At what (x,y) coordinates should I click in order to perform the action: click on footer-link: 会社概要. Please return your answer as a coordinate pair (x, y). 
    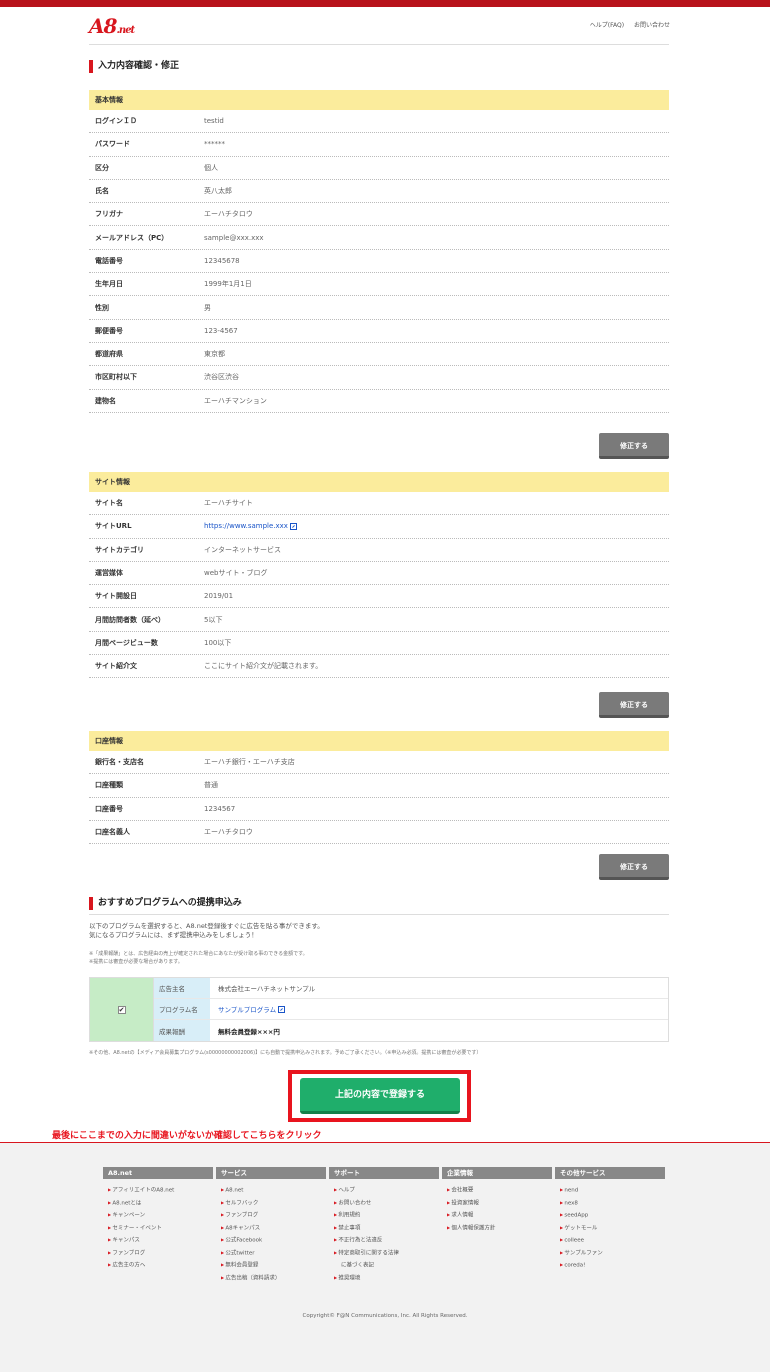
    Looking at the image, I should click on (497, 1190).